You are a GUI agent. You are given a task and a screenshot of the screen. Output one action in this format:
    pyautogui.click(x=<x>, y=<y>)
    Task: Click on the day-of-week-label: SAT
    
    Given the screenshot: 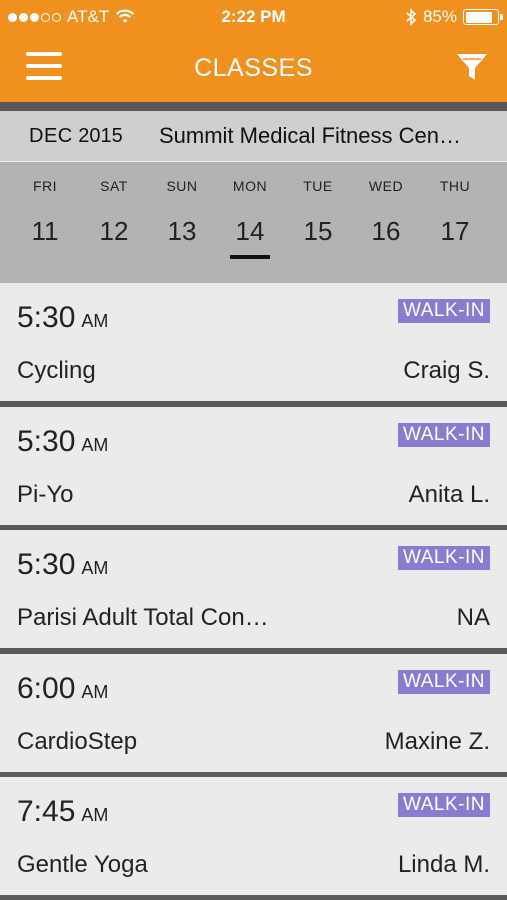 What is the action you would take?
    pyautogui.click(x=114, y=186)
    